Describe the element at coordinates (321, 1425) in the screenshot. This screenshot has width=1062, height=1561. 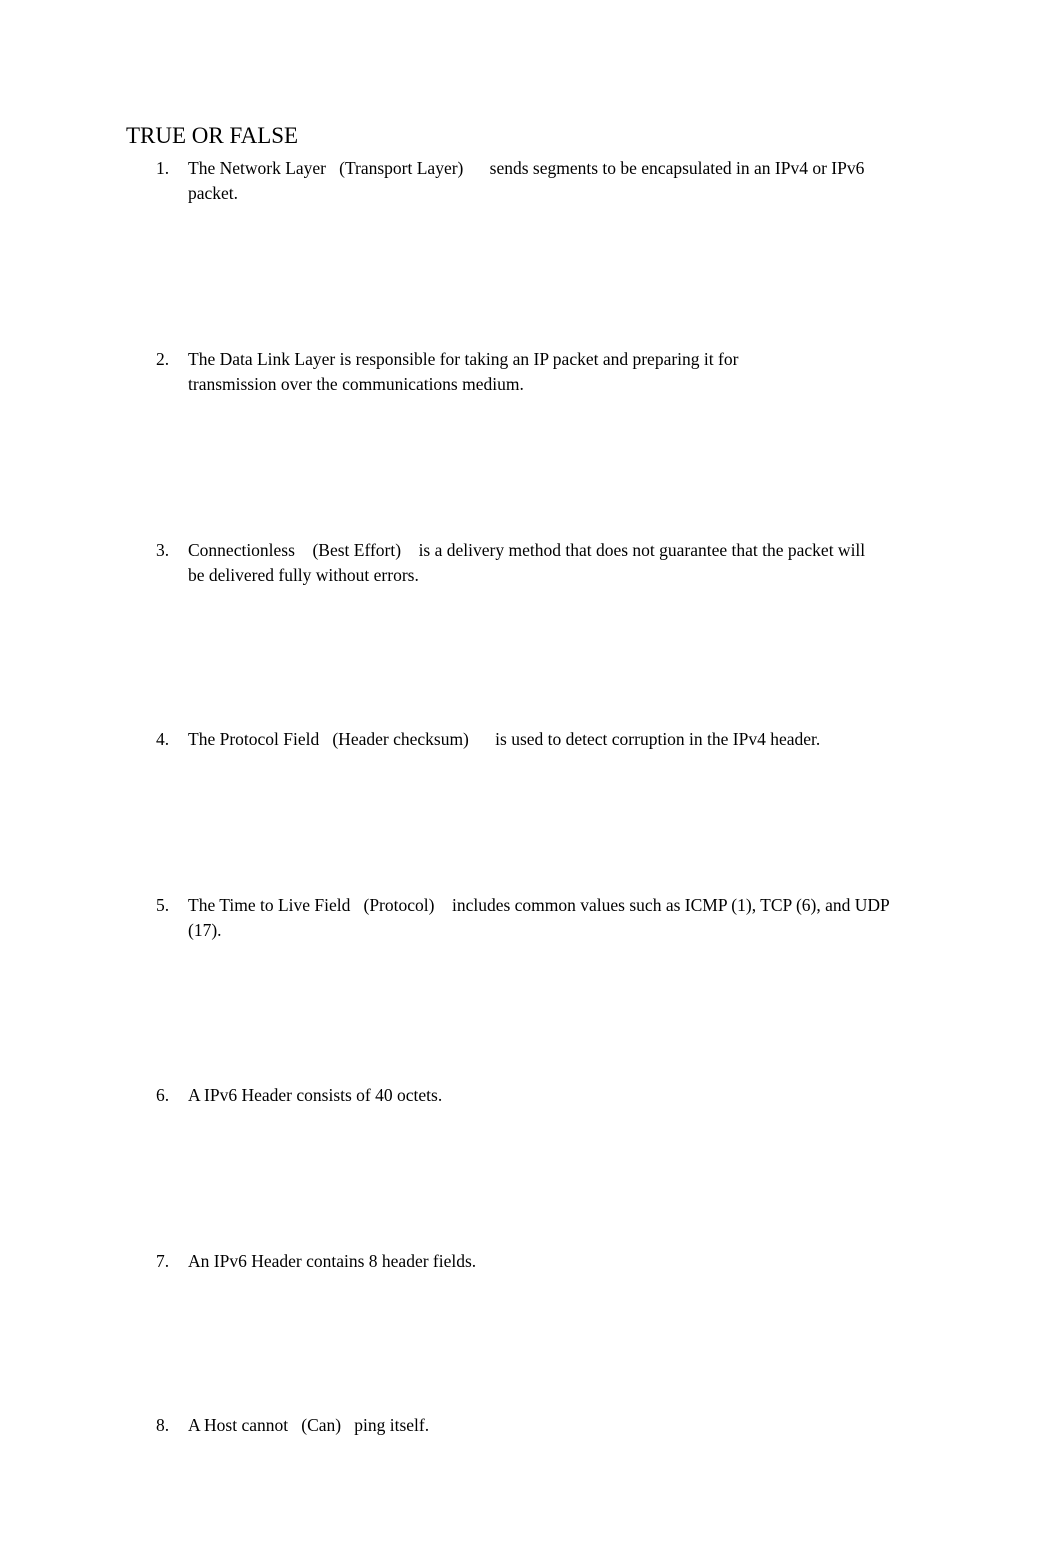
I see `correction-term: (Can)` at that location.